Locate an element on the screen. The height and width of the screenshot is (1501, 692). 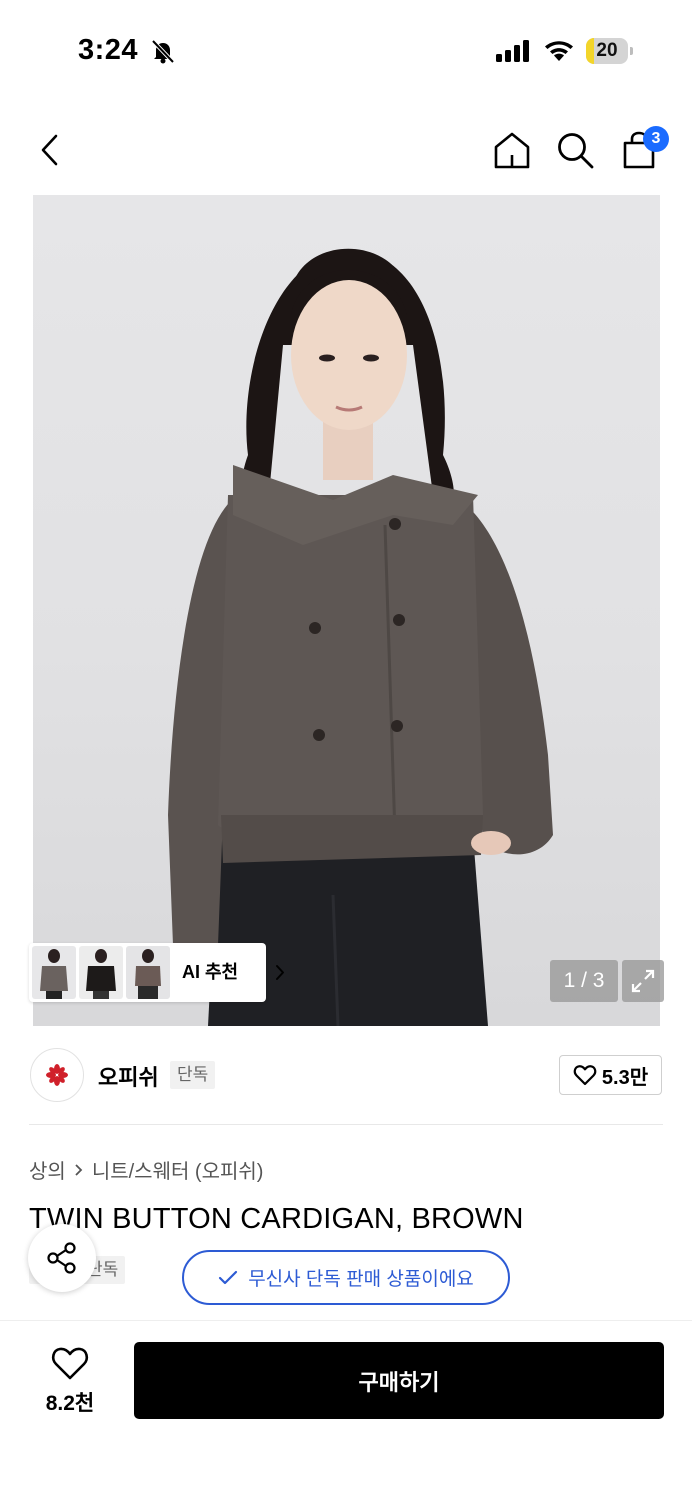
battery-icon: 20 is located at coordinates (609, 51).